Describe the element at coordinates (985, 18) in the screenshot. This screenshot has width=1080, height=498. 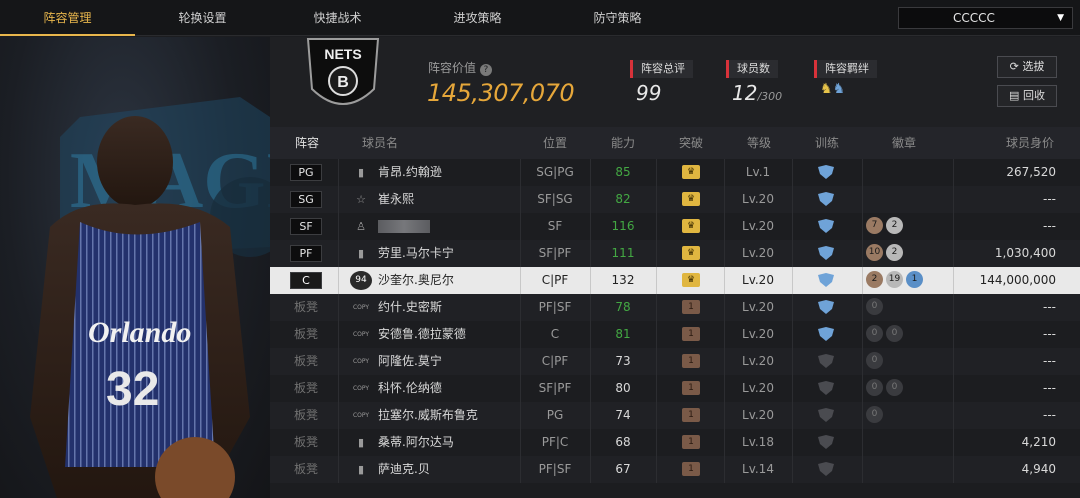
I see `account-select: CCCCC ▼` at that location.